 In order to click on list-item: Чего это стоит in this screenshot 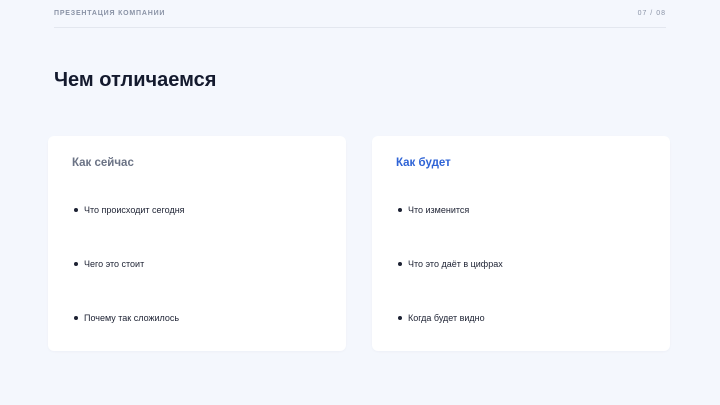, I will do `click(109, 264)`.